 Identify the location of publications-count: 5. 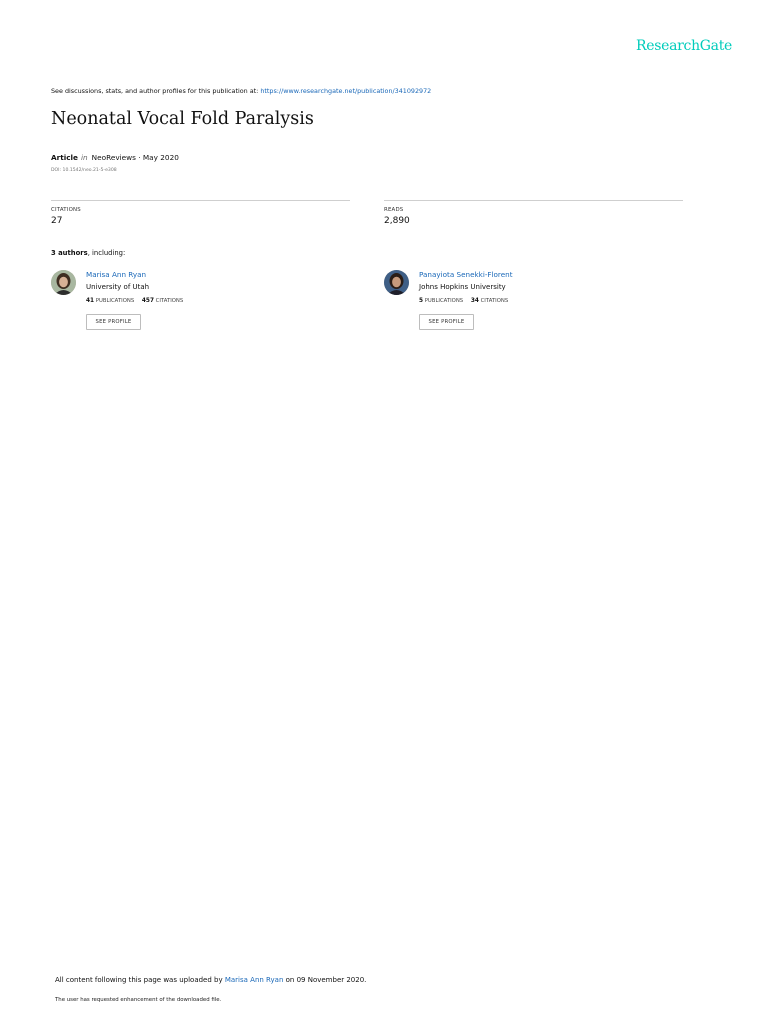
(421, 301).